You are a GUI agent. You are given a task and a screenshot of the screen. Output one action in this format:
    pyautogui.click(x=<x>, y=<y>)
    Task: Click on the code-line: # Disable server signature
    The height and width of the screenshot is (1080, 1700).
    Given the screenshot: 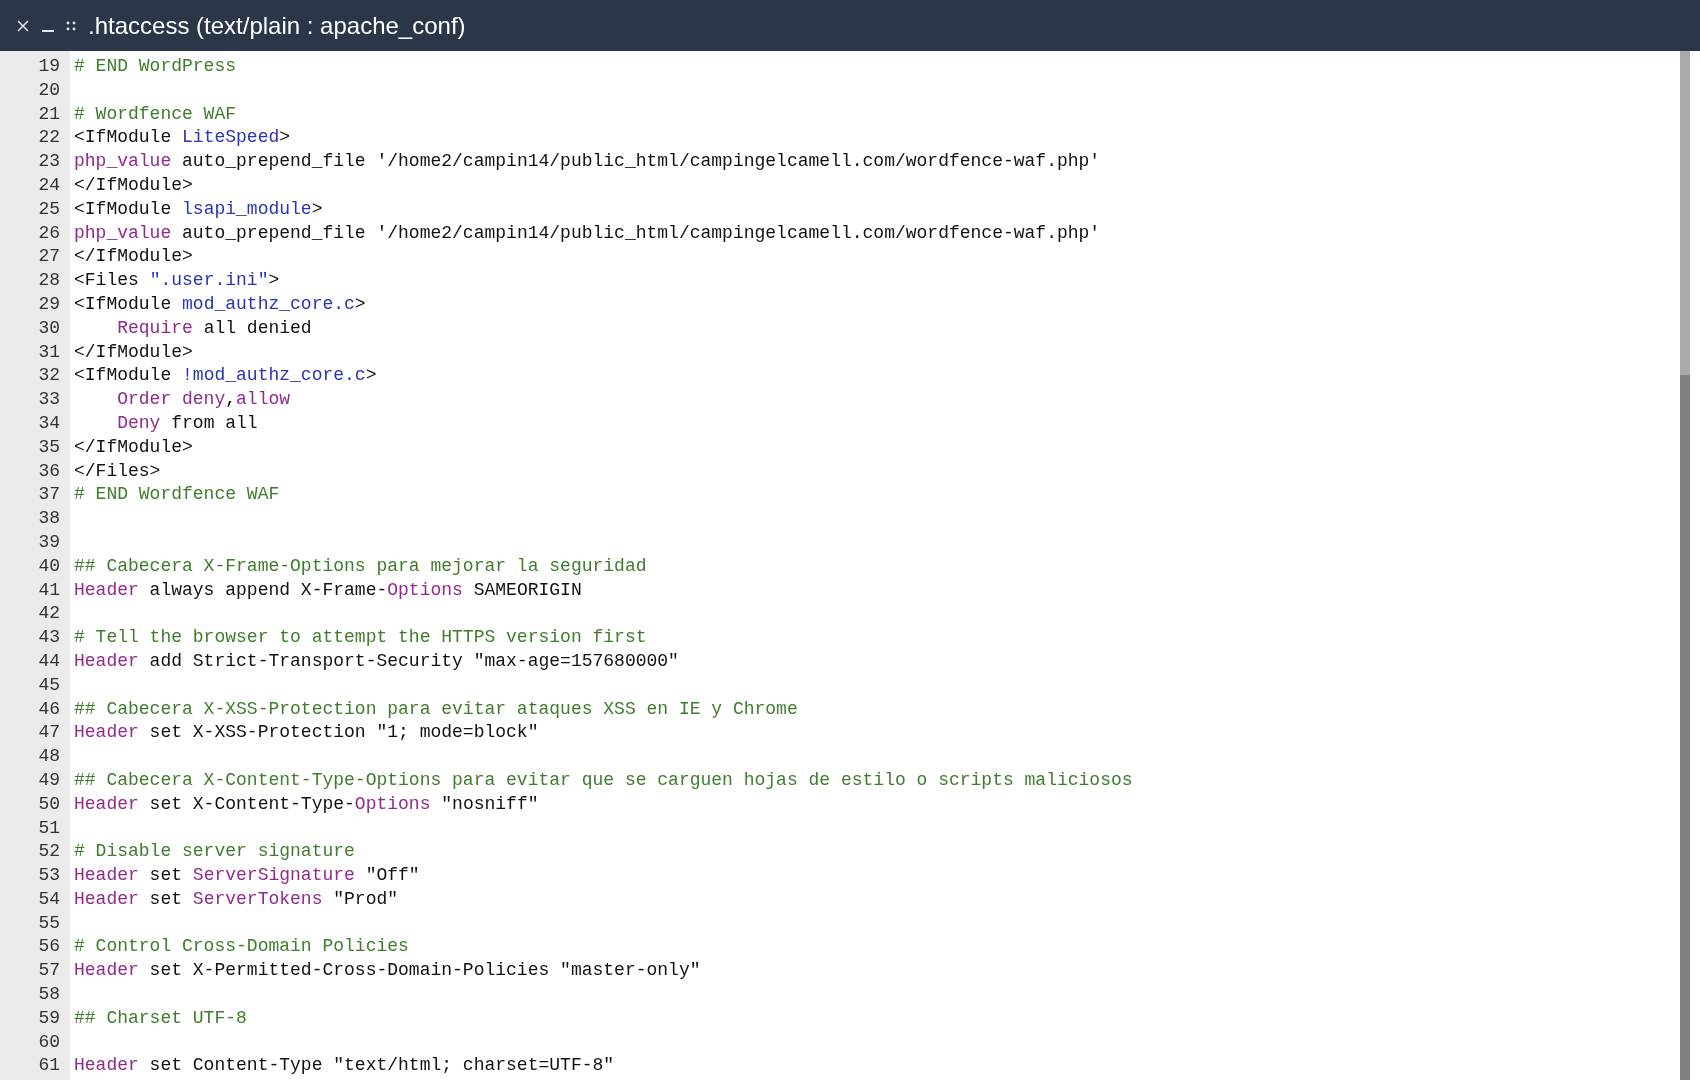 What is the action you would take?
    pyautogui.click(x=214, y=852)
    